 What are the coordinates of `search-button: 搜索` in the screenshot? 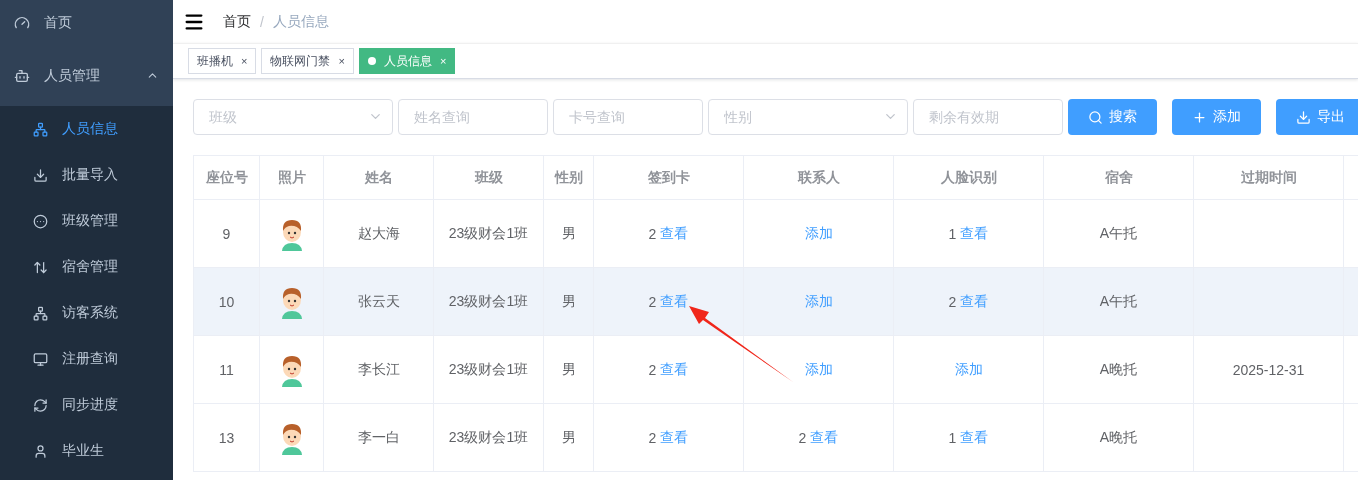 It's located at (1112, 117).